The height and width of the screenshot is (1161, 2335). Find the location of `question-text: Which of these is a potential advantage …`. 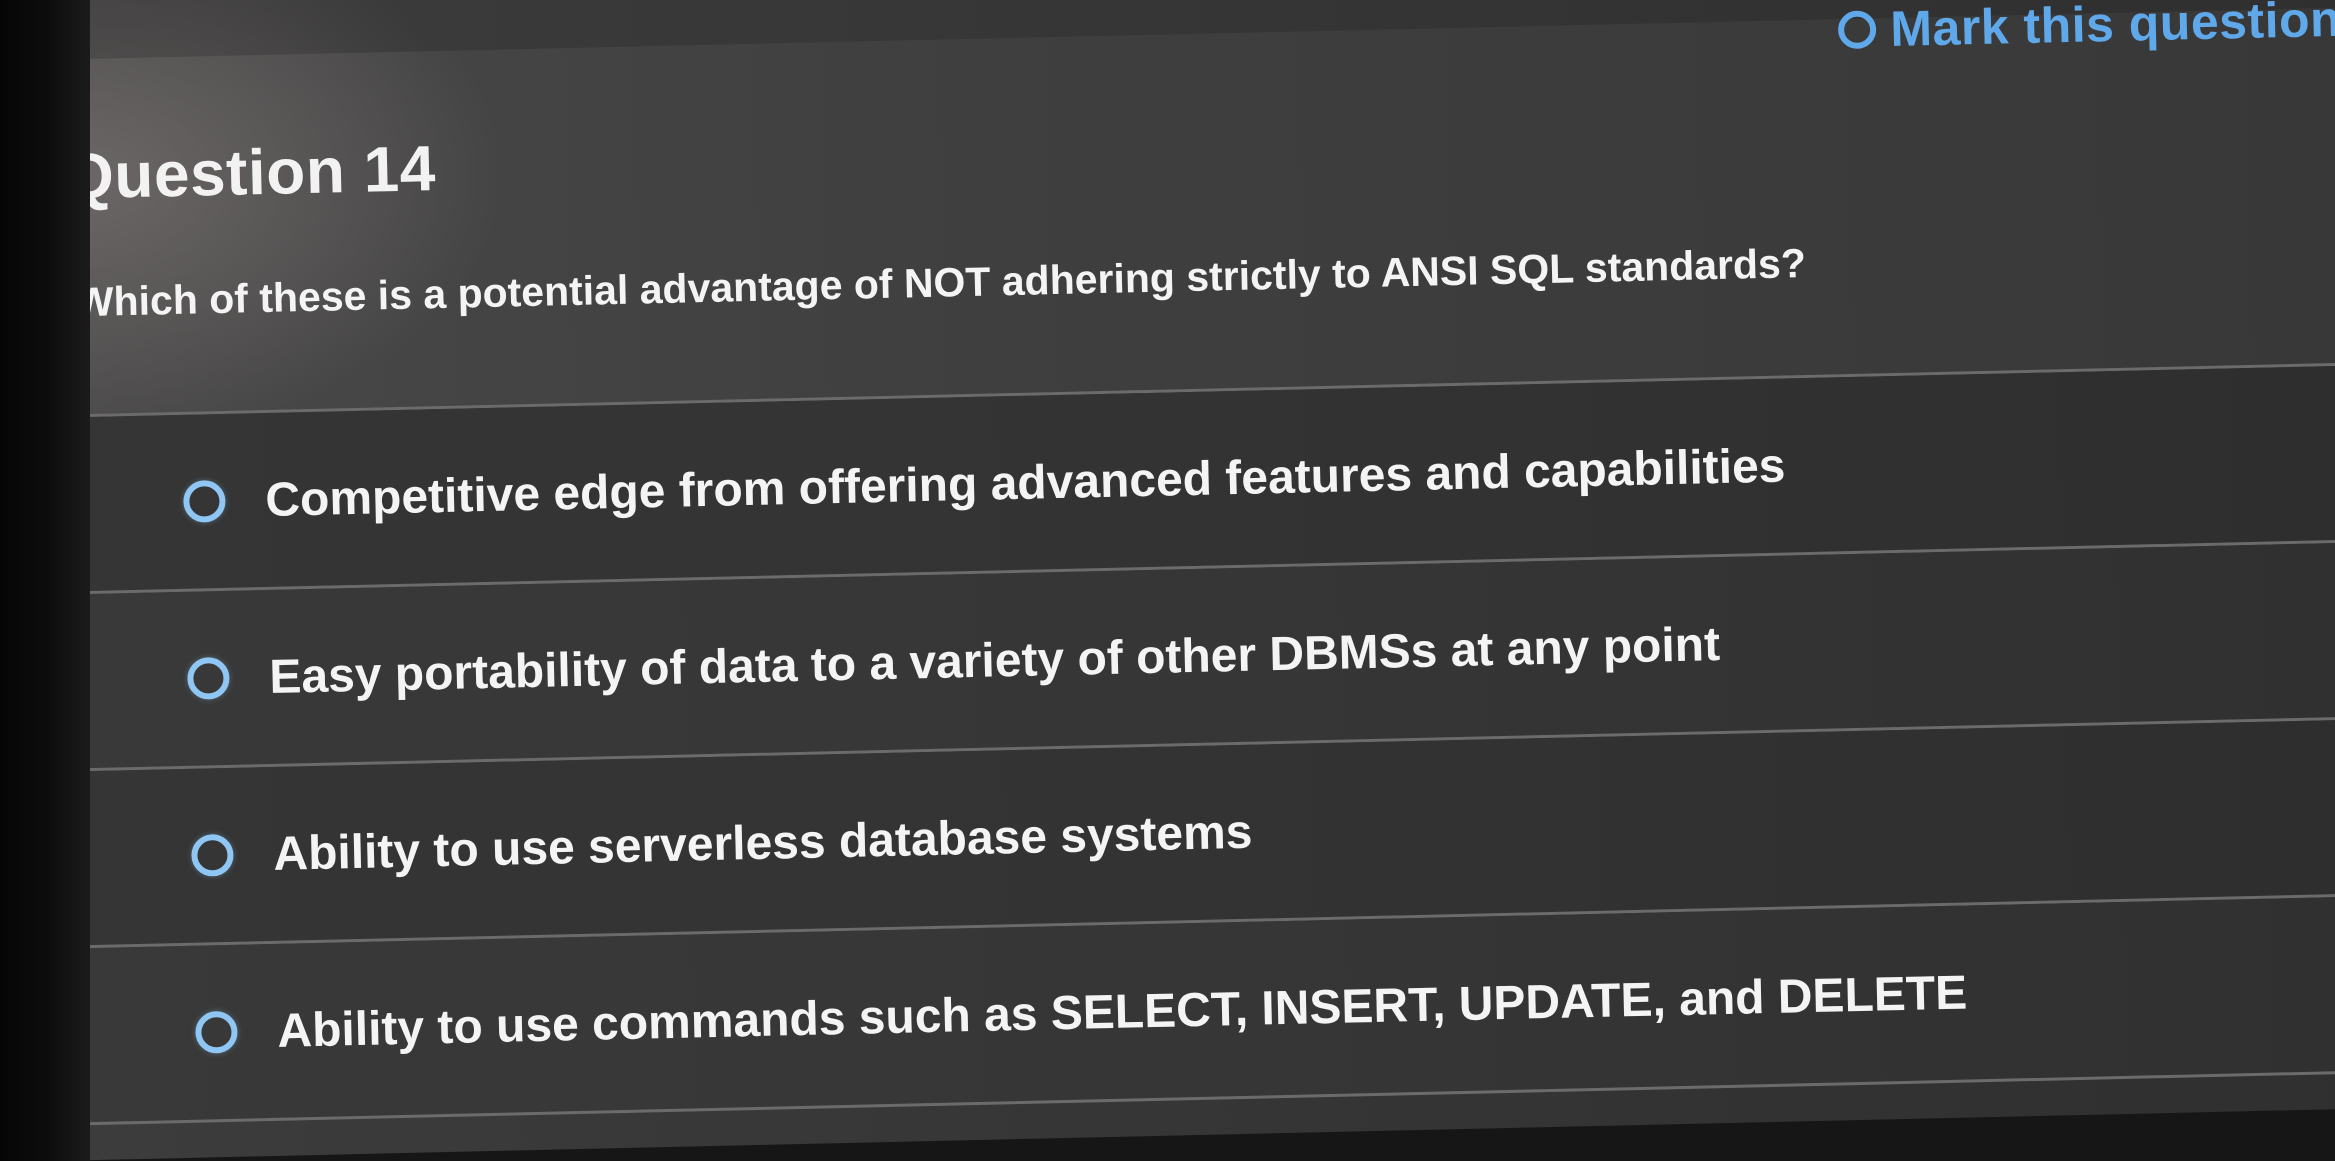

question-text: Which of these is a potential advantage … is located at coordinates (940, 283).